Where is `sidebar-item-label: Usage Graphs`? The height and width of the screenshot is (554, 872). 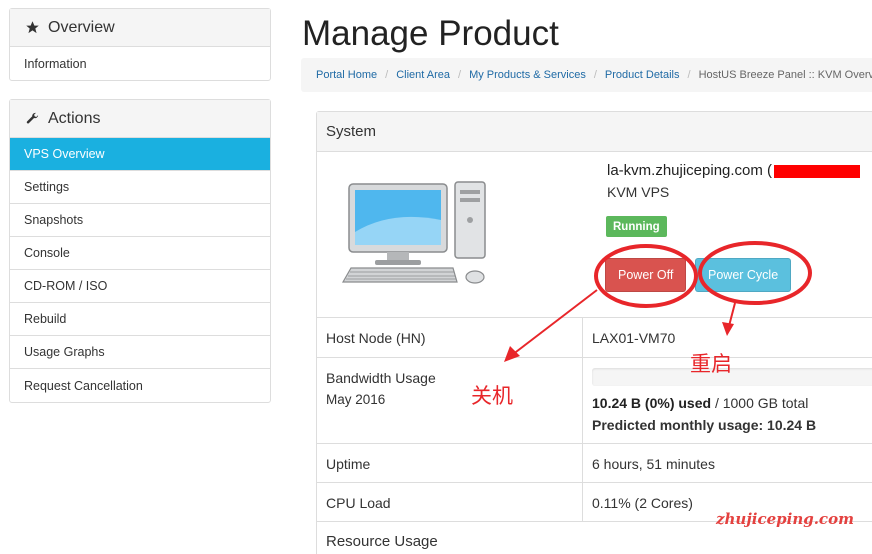
sidebar-item-label: Usage Graphs is located at coordinates (64, 352).